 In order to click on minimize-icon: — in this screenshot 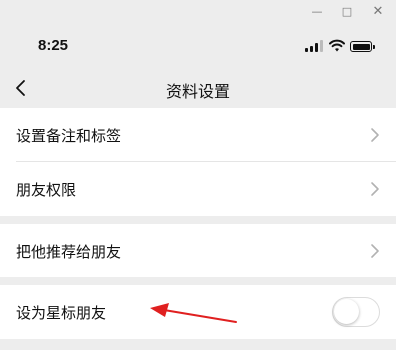, I will do `click(317, 12)`.